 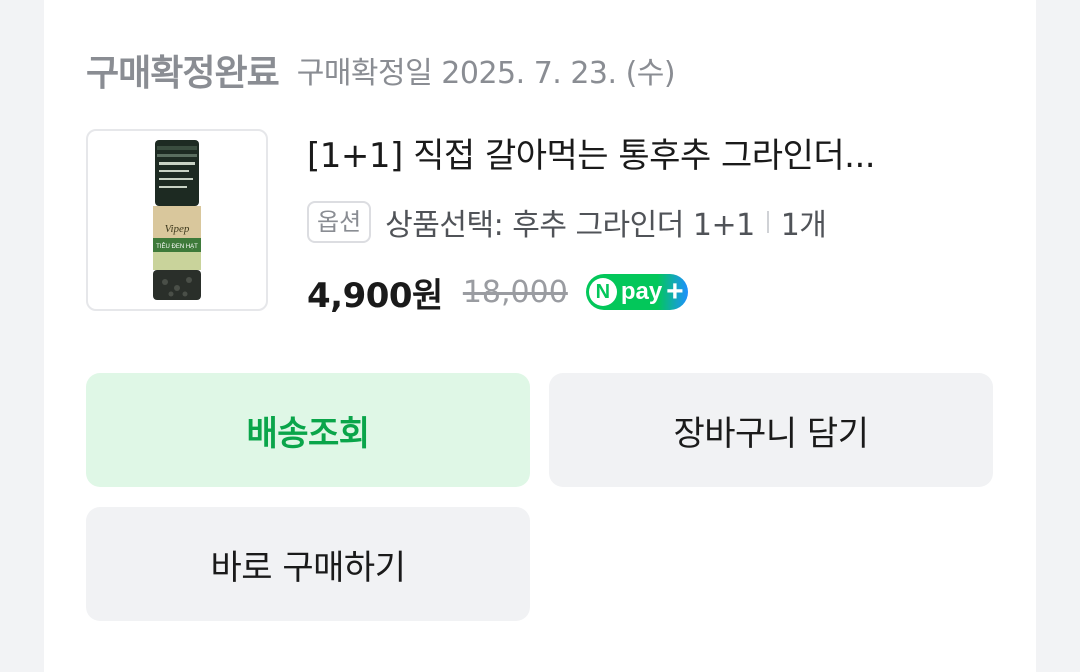 I want to click on add-to-cart-button: 장바구니 담기, so click(x=771, y=430).